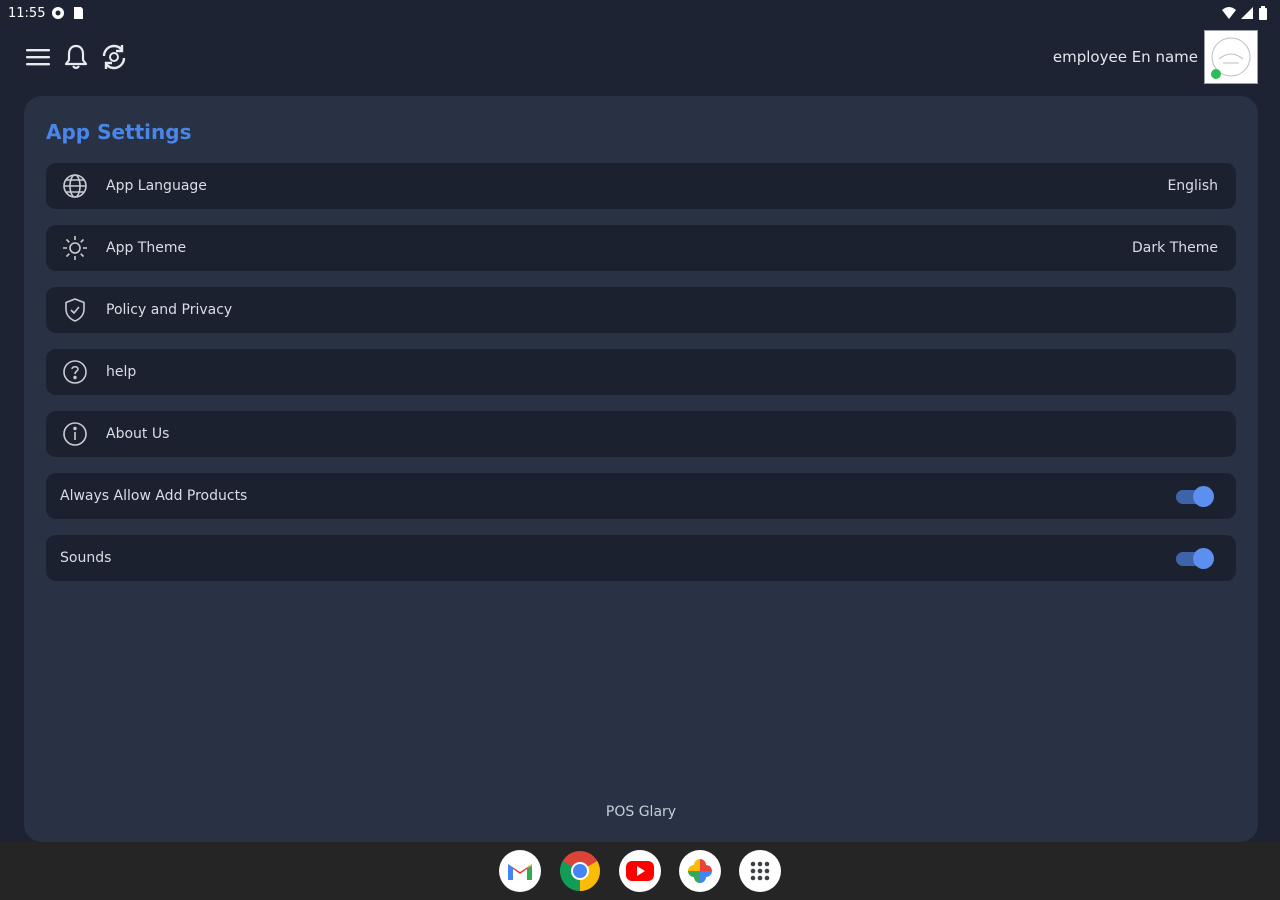  What do you see at coordinates (38, 57) in the screenshot?
I see `menu-icon` at bounding box center [38, 57].